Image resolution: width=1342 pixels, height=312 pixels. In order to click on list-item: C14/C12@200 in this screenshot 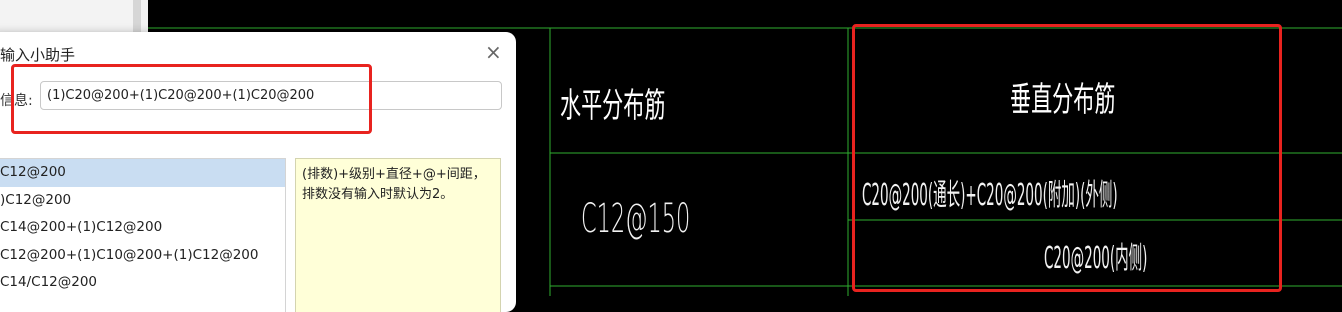, I will do `click(142, 283)`.